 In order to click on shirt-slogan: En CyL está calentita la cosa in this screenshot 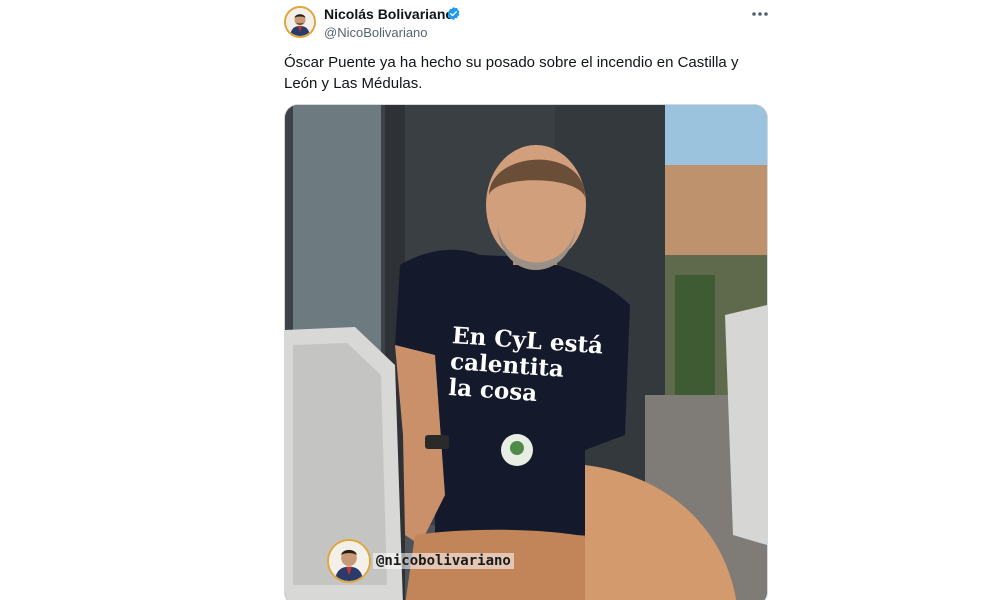, I will do `click(540, 367)`.